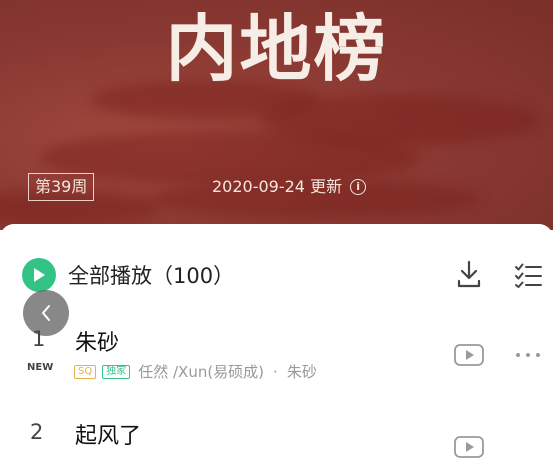 Image resolution: width=553 pixels, height=458 pixels. I want to click on more-icon, so click(528, 355).